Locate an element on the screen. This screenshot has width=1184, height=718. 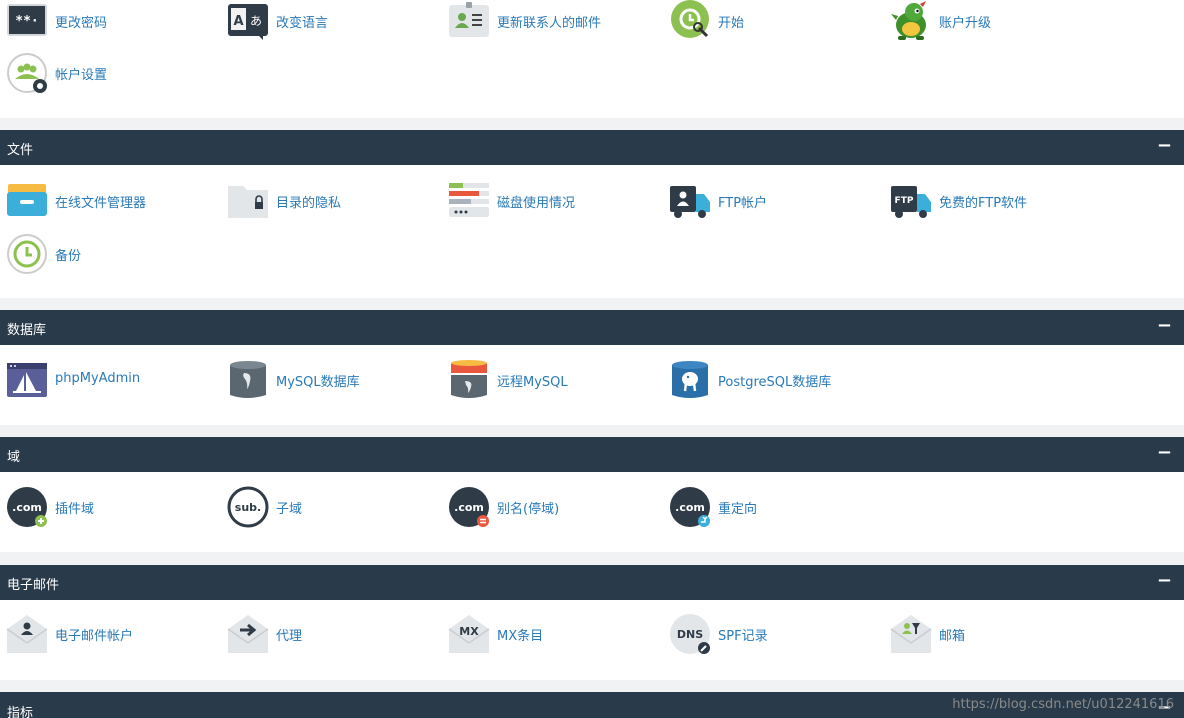
redirects-item: .com 重定向 is located at coordinates (770, 508).